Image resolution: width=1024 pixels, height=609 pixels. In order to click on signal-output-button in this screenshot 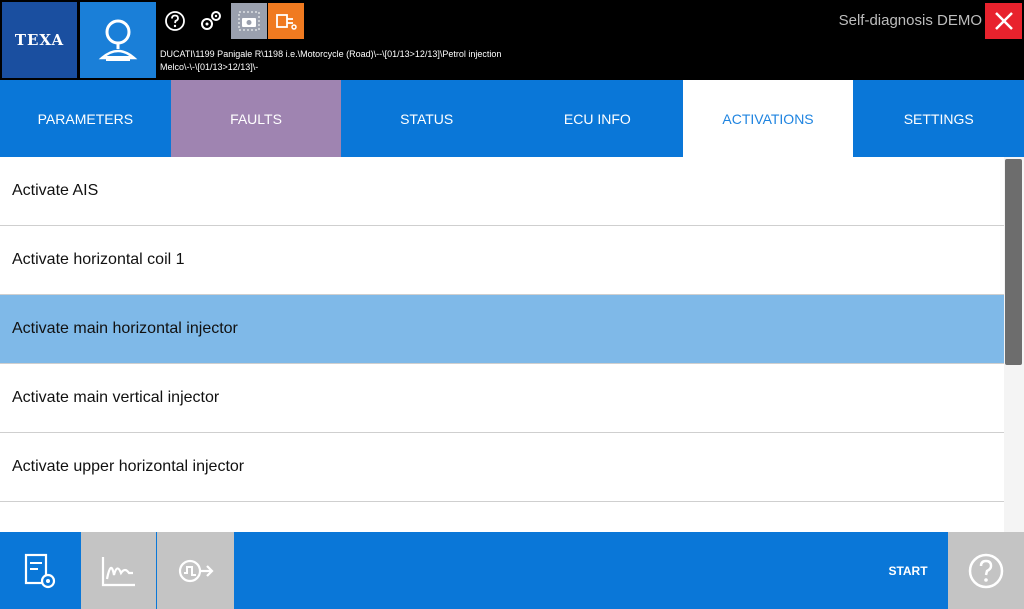, I will do `click(195, 570)`.